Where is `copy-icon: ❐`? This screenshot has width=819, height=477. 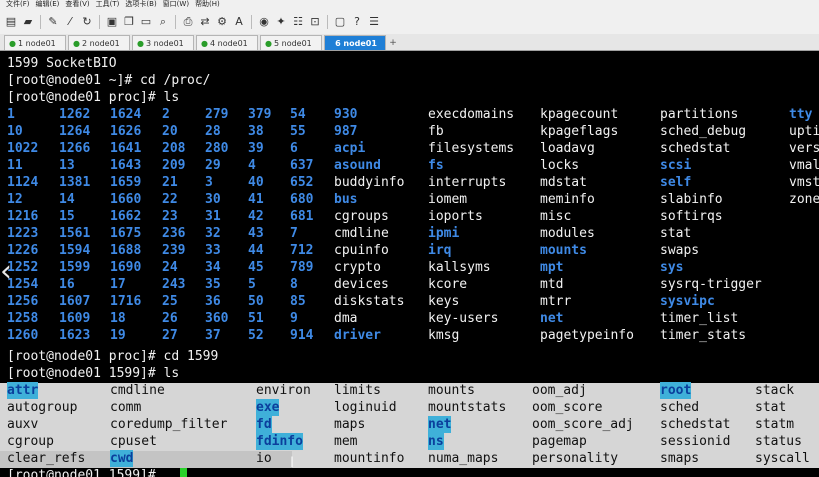
copy-icon: ❐ is located at coordinates (129, 22).